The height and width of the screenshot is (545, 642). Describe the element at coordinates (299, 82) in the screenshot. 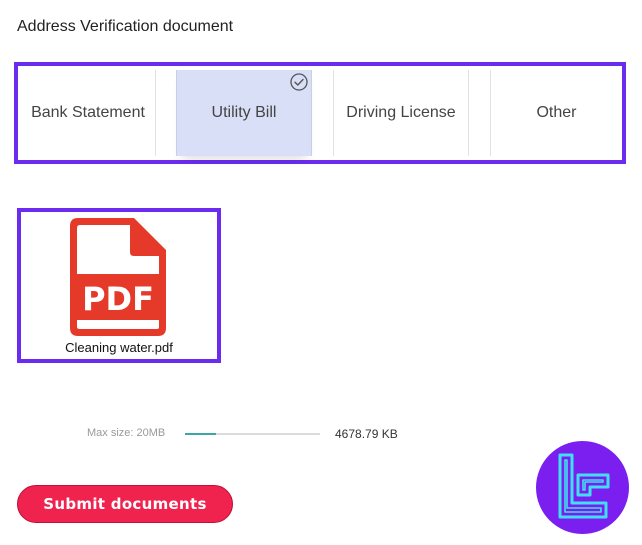

I see `check-circle-icon` at that location.